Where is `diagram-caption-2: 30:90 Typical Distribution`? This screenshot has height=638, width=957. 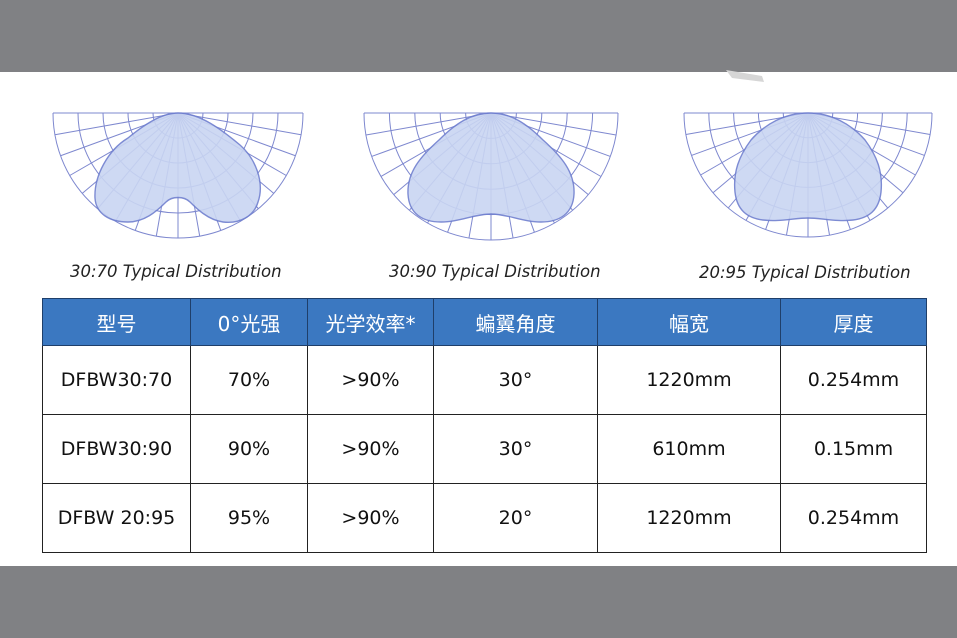
diagram-caption-2: 30:90 Typical Distribution is located at coordinates (495, 271).